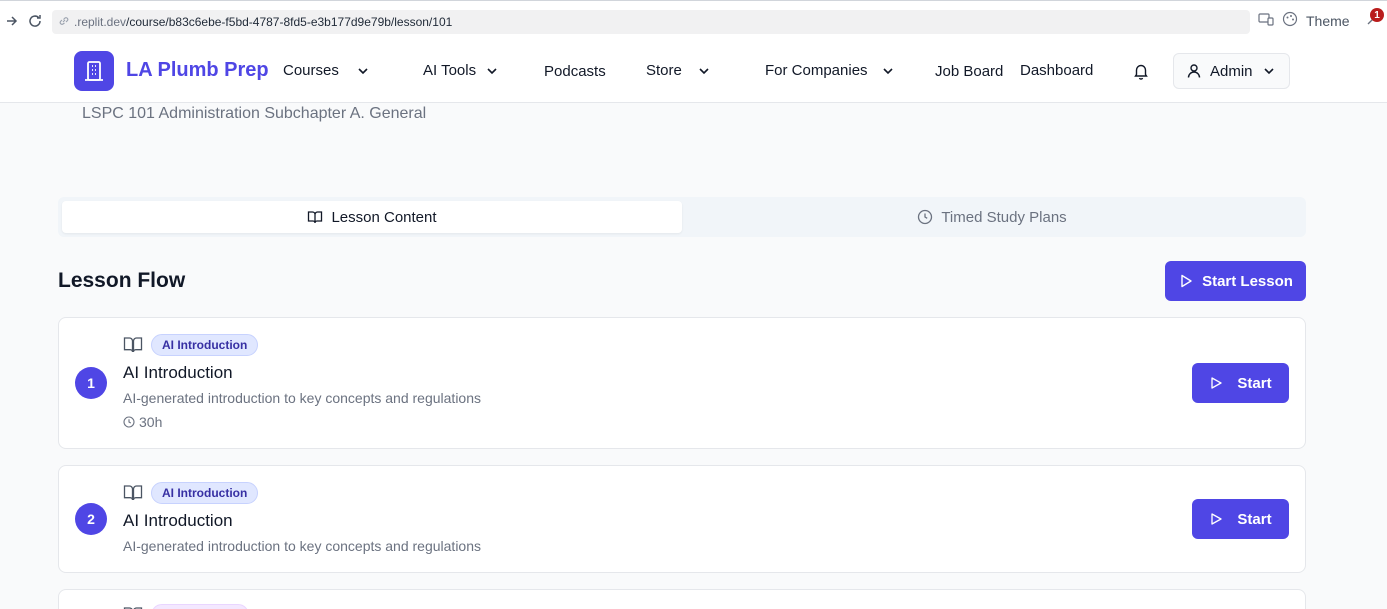 This screenshot has height=609, width=1387. I want to click on lesson-number: 1, so click(91, 383).